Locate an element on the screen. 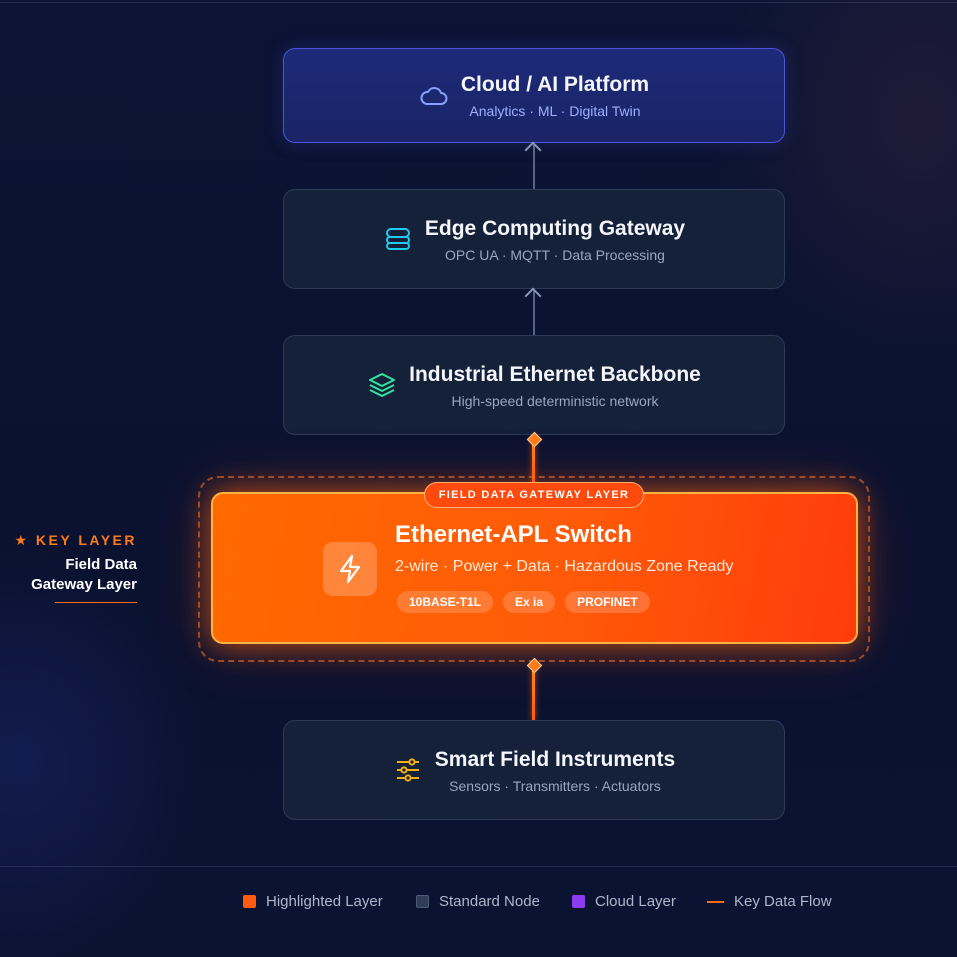  legend-item-standard: Standard Node is located at coordinates (478, 901).